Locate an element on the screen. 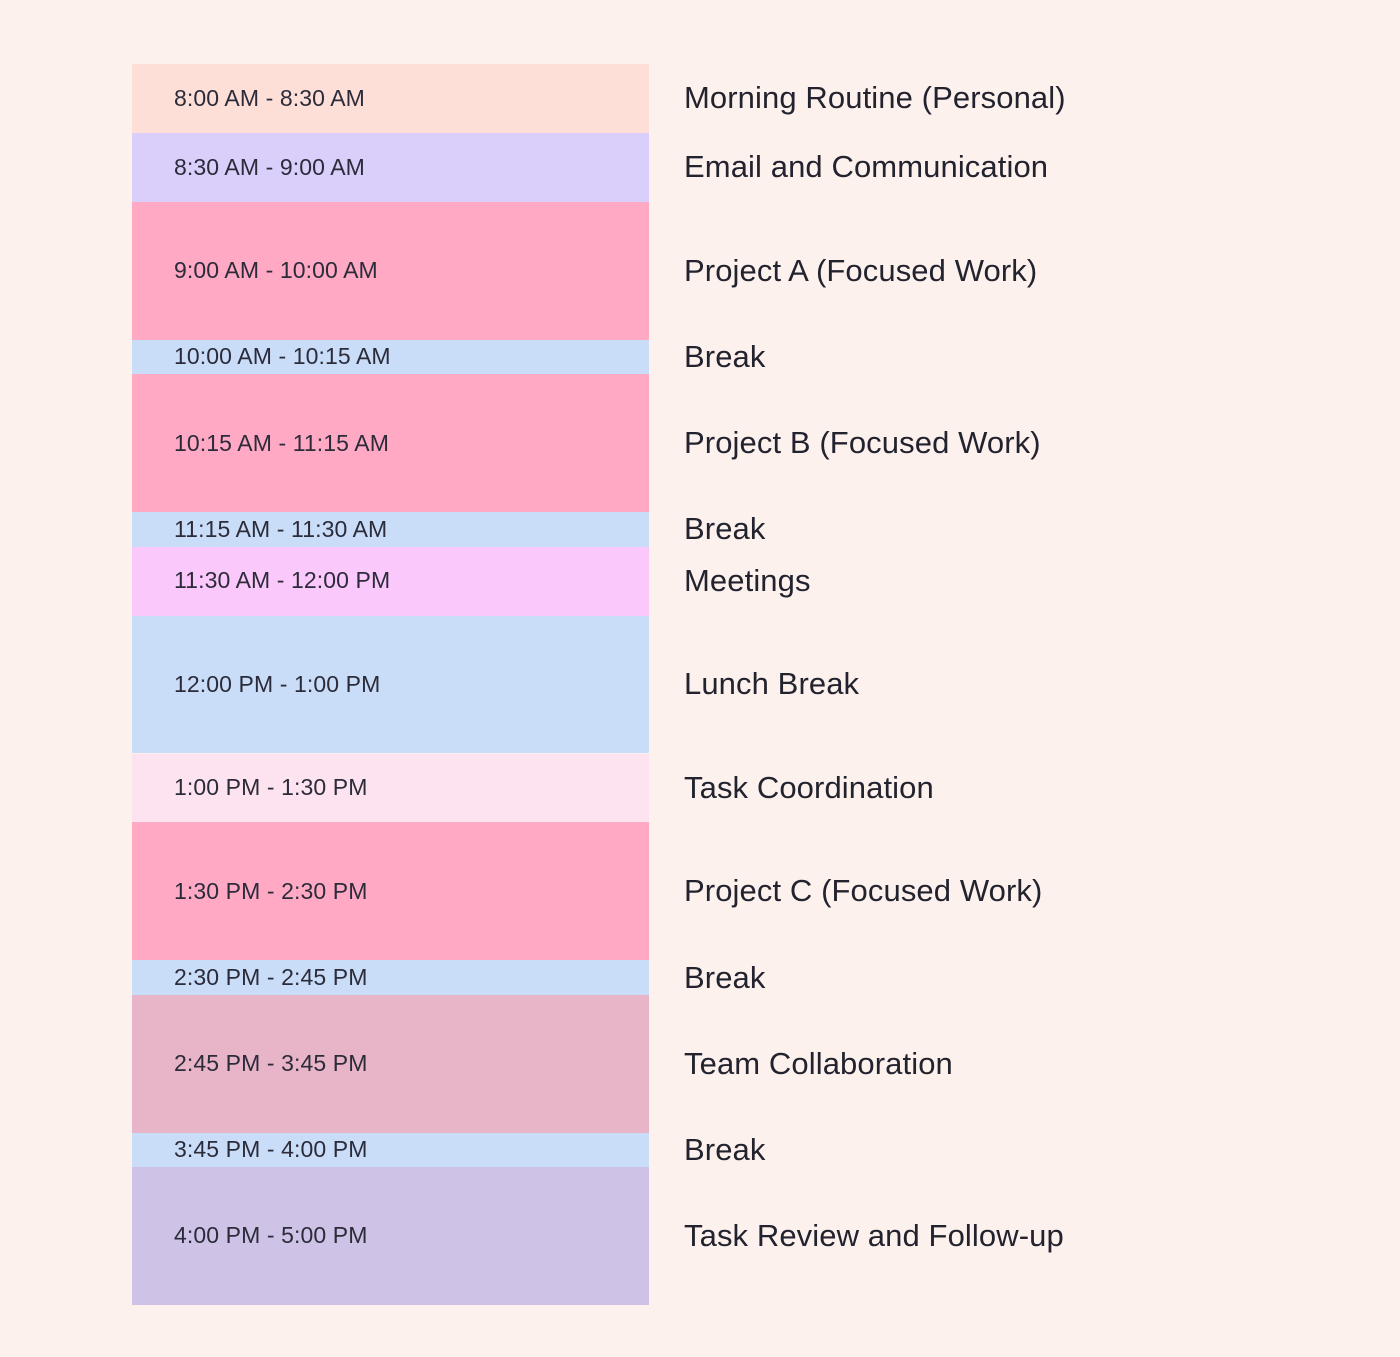 The width and height of the screenshot is (1400, 1357). schedule-block: 8:00 AM - 8:30 AM is located at coordinates (390, 98).